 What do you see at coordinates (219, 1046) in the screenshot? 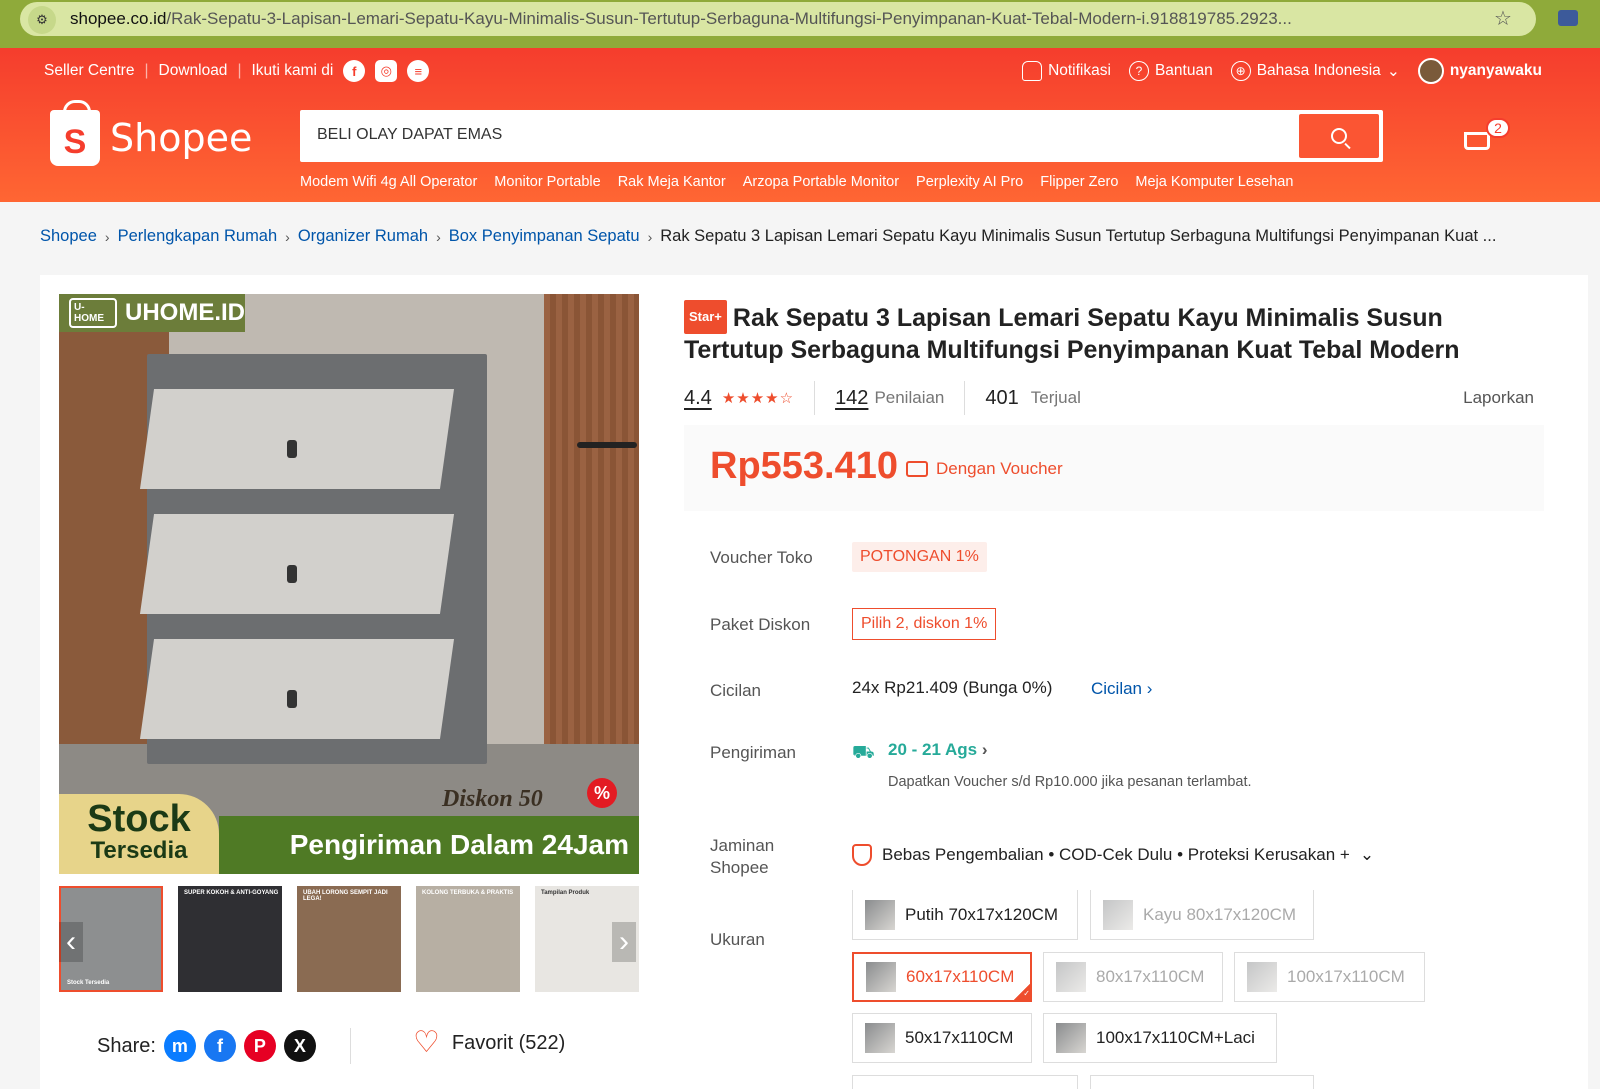
I see `facebook-share-icon: f` at bounding box center [219, 1046].